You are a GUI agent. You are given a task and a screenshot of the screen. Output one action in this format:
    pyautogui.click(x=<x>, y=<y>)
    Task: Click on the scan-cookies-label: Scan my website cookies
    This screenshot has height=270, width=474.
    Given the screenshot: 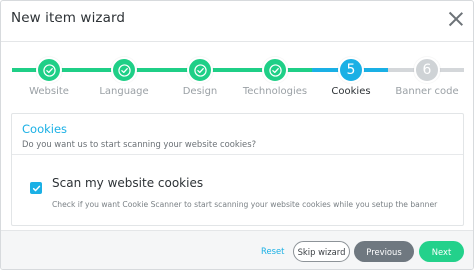 What is the action you would take?
    pyautogui.click(x=127, y=183)
    